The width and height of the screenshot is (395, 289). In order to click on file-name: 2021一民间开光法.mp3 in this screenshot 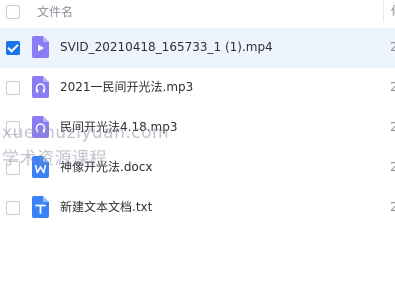, I will do `click(126, 87)`.